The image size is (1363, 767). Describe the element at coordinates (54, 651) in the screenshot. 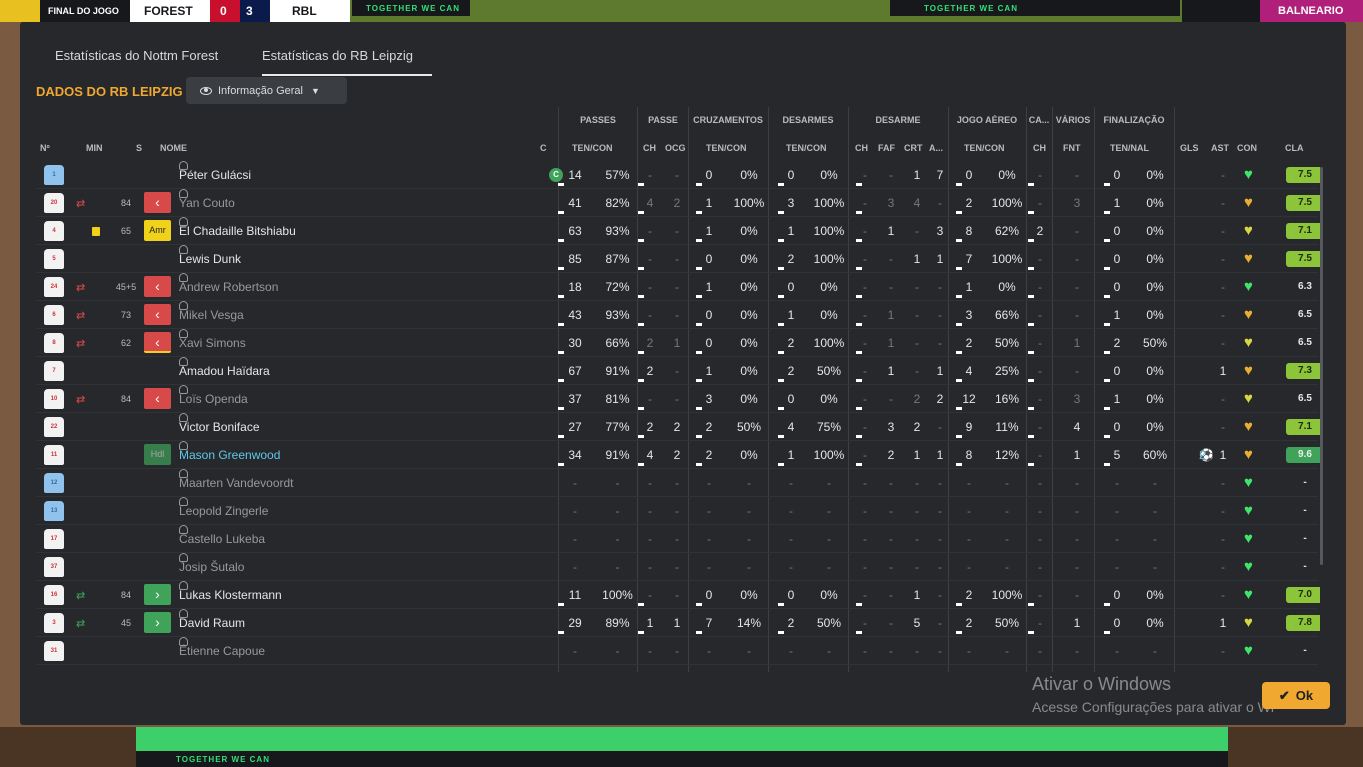

I see `shirt-icon: 31` at that location.